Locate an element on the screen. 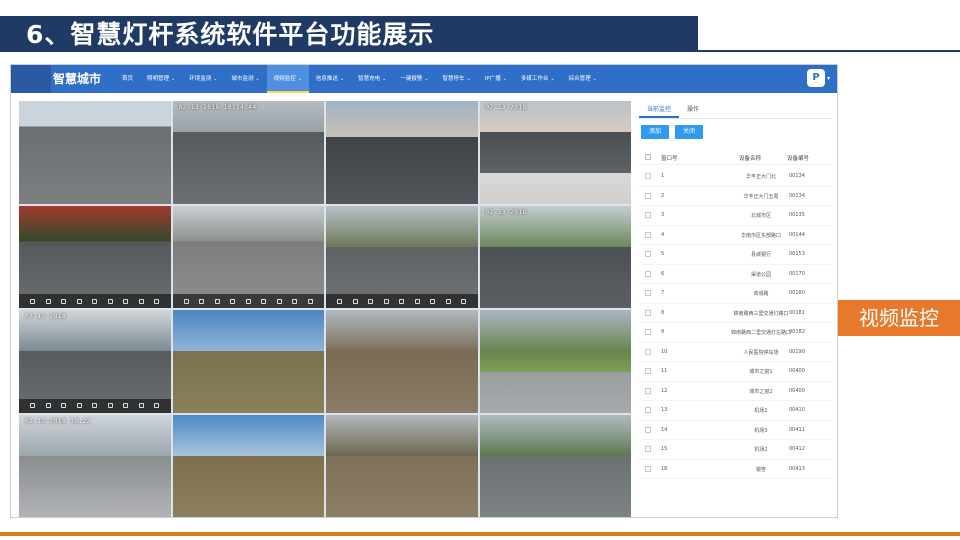  video-feed: 07-13-2018 is located at coordinates (95, 361).